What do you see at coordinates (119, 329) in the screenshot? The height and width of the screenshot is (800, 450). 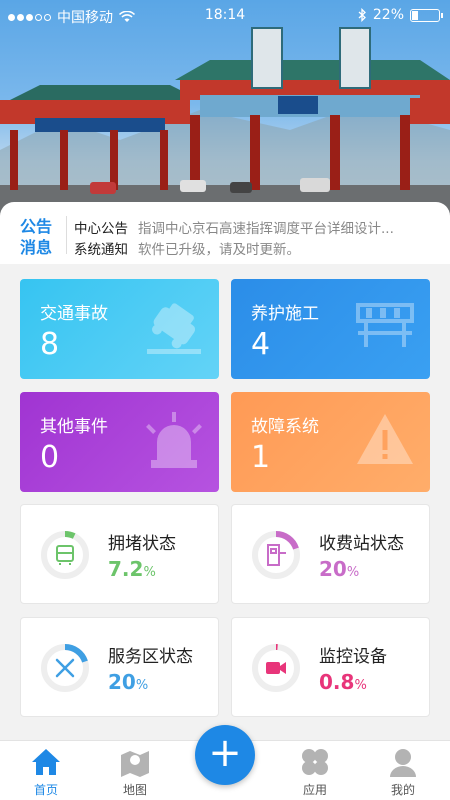 I see `traffic-accident-card: 交通事故 8` at bounding box center [119, 329].